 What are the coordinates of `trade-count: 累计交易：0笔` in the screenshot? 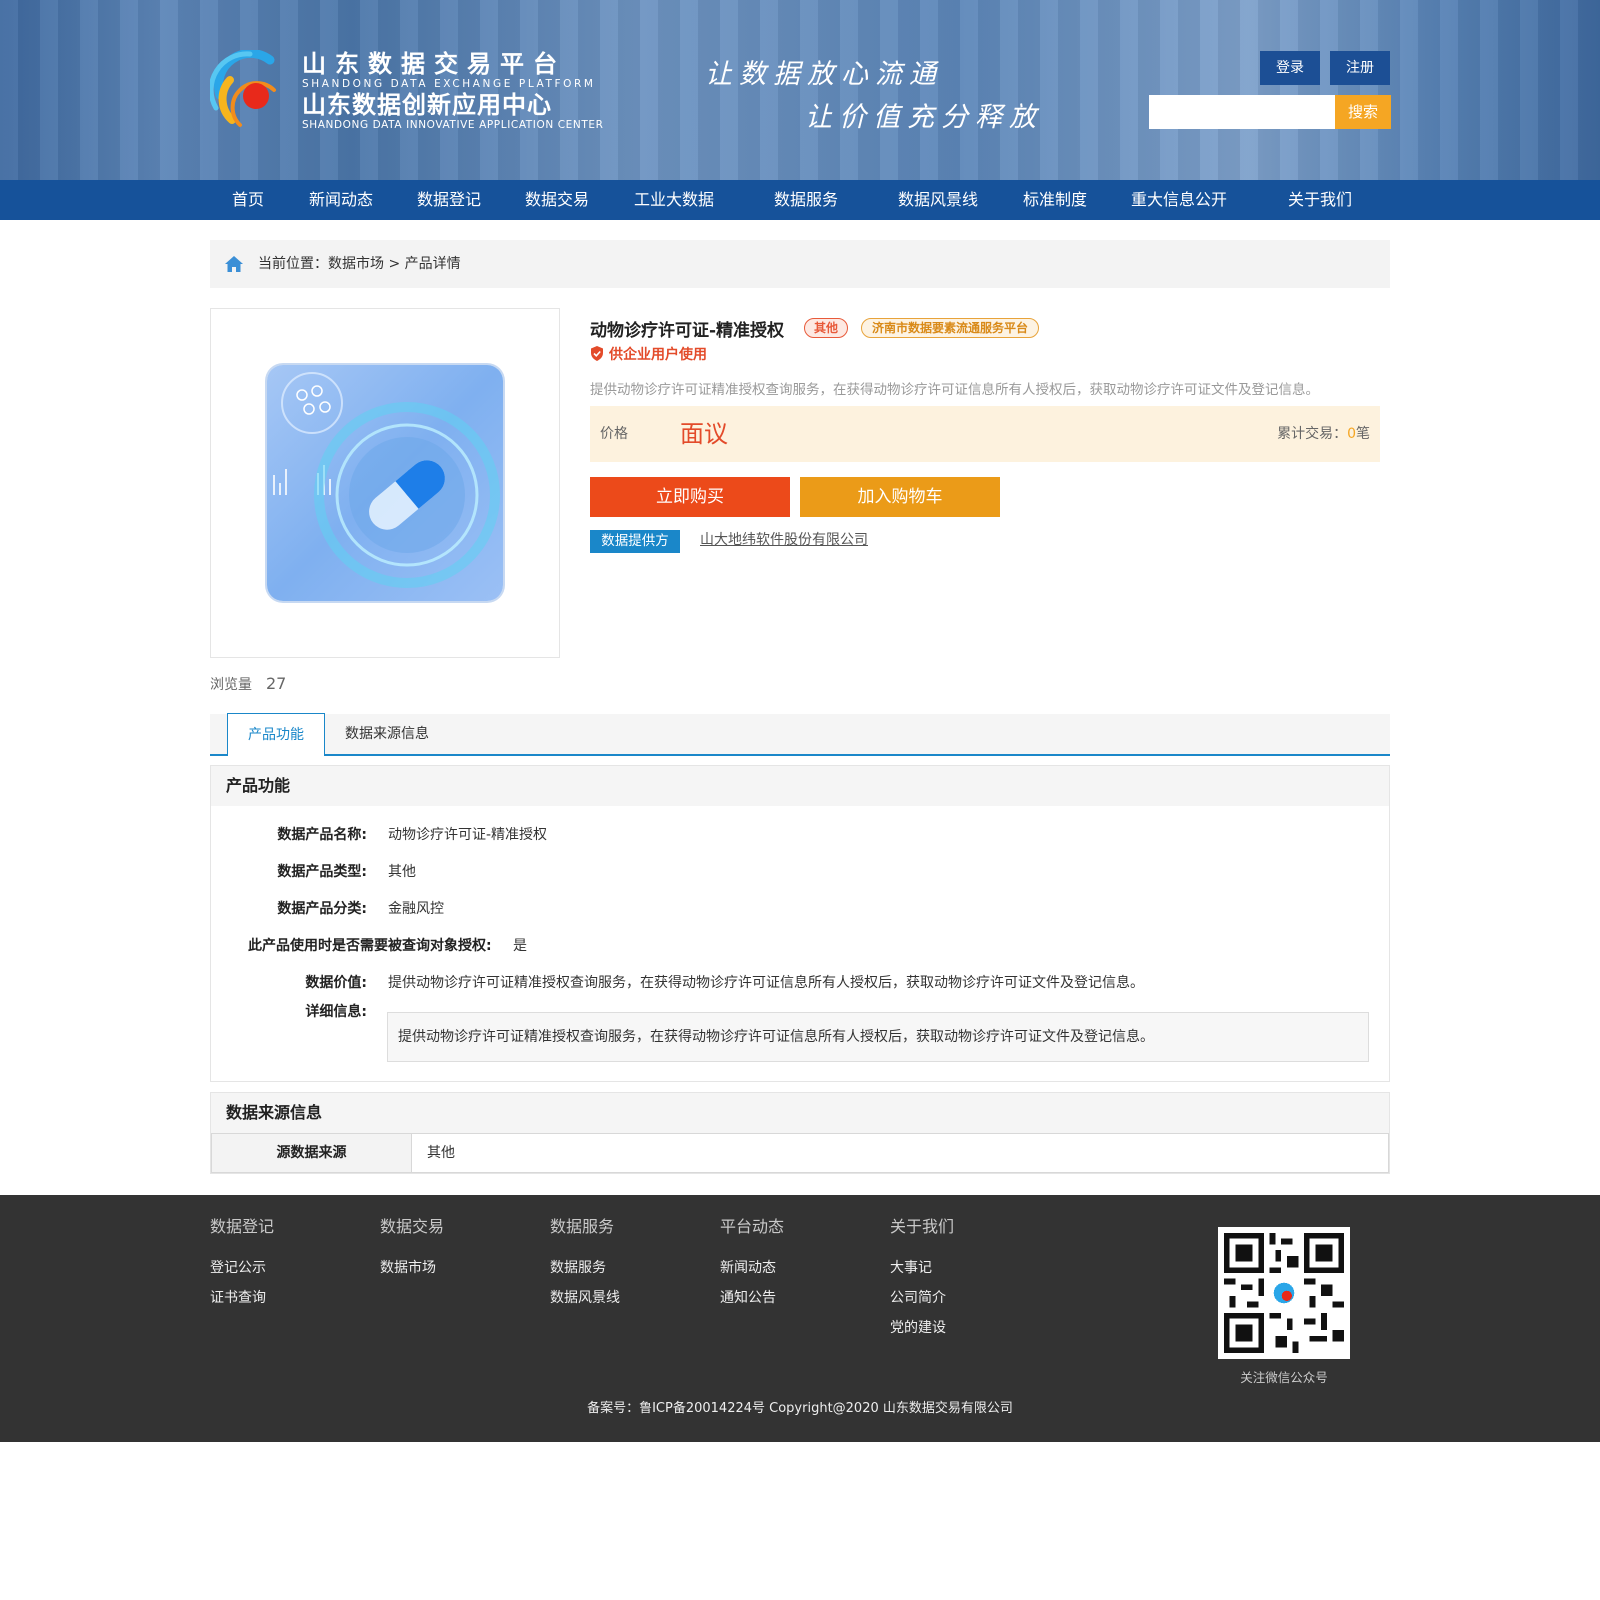 It's located at (1323, 434).